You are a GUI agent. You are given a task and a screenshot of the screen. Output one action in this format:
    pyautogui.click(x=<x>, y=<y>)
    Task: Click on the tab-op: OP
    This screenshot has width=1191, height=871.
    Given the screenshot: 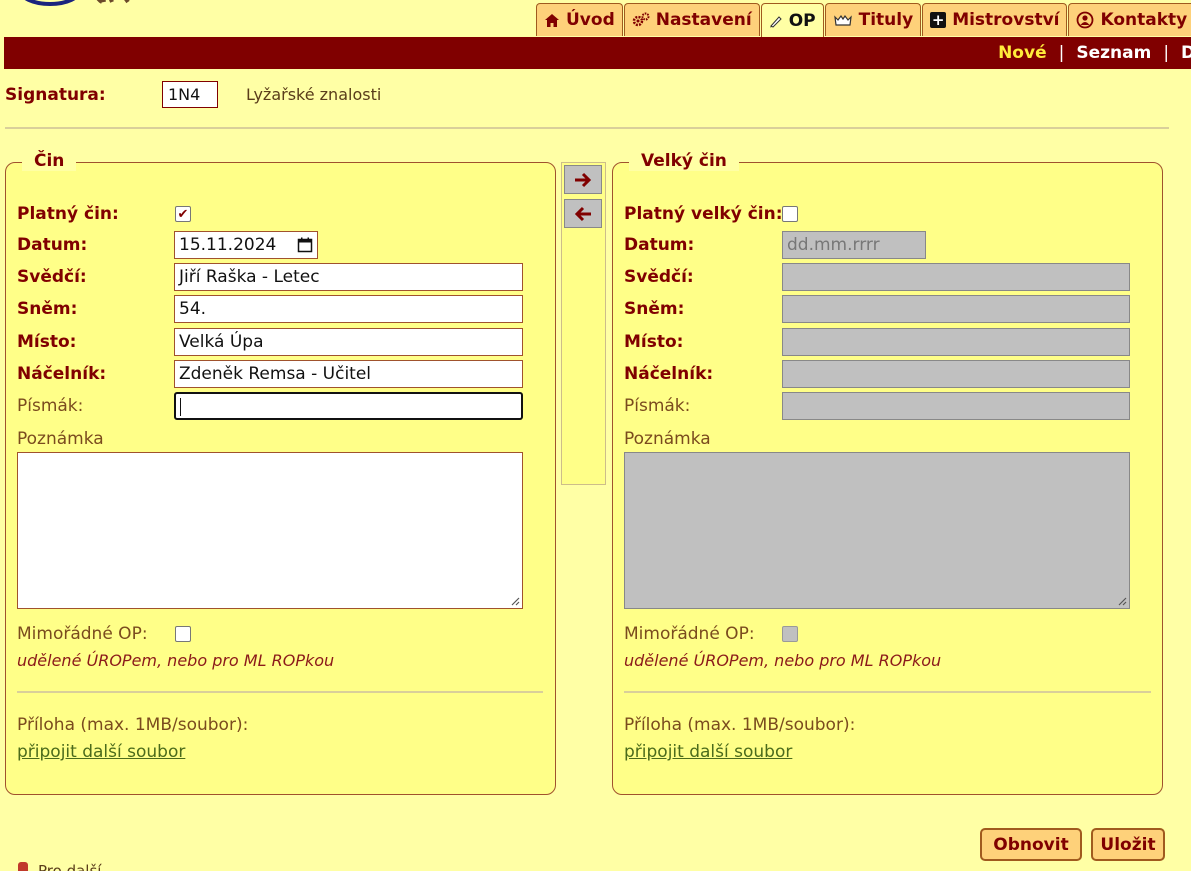 What is the action you would take?
    pyautogui.click(x=792, y=20)
    